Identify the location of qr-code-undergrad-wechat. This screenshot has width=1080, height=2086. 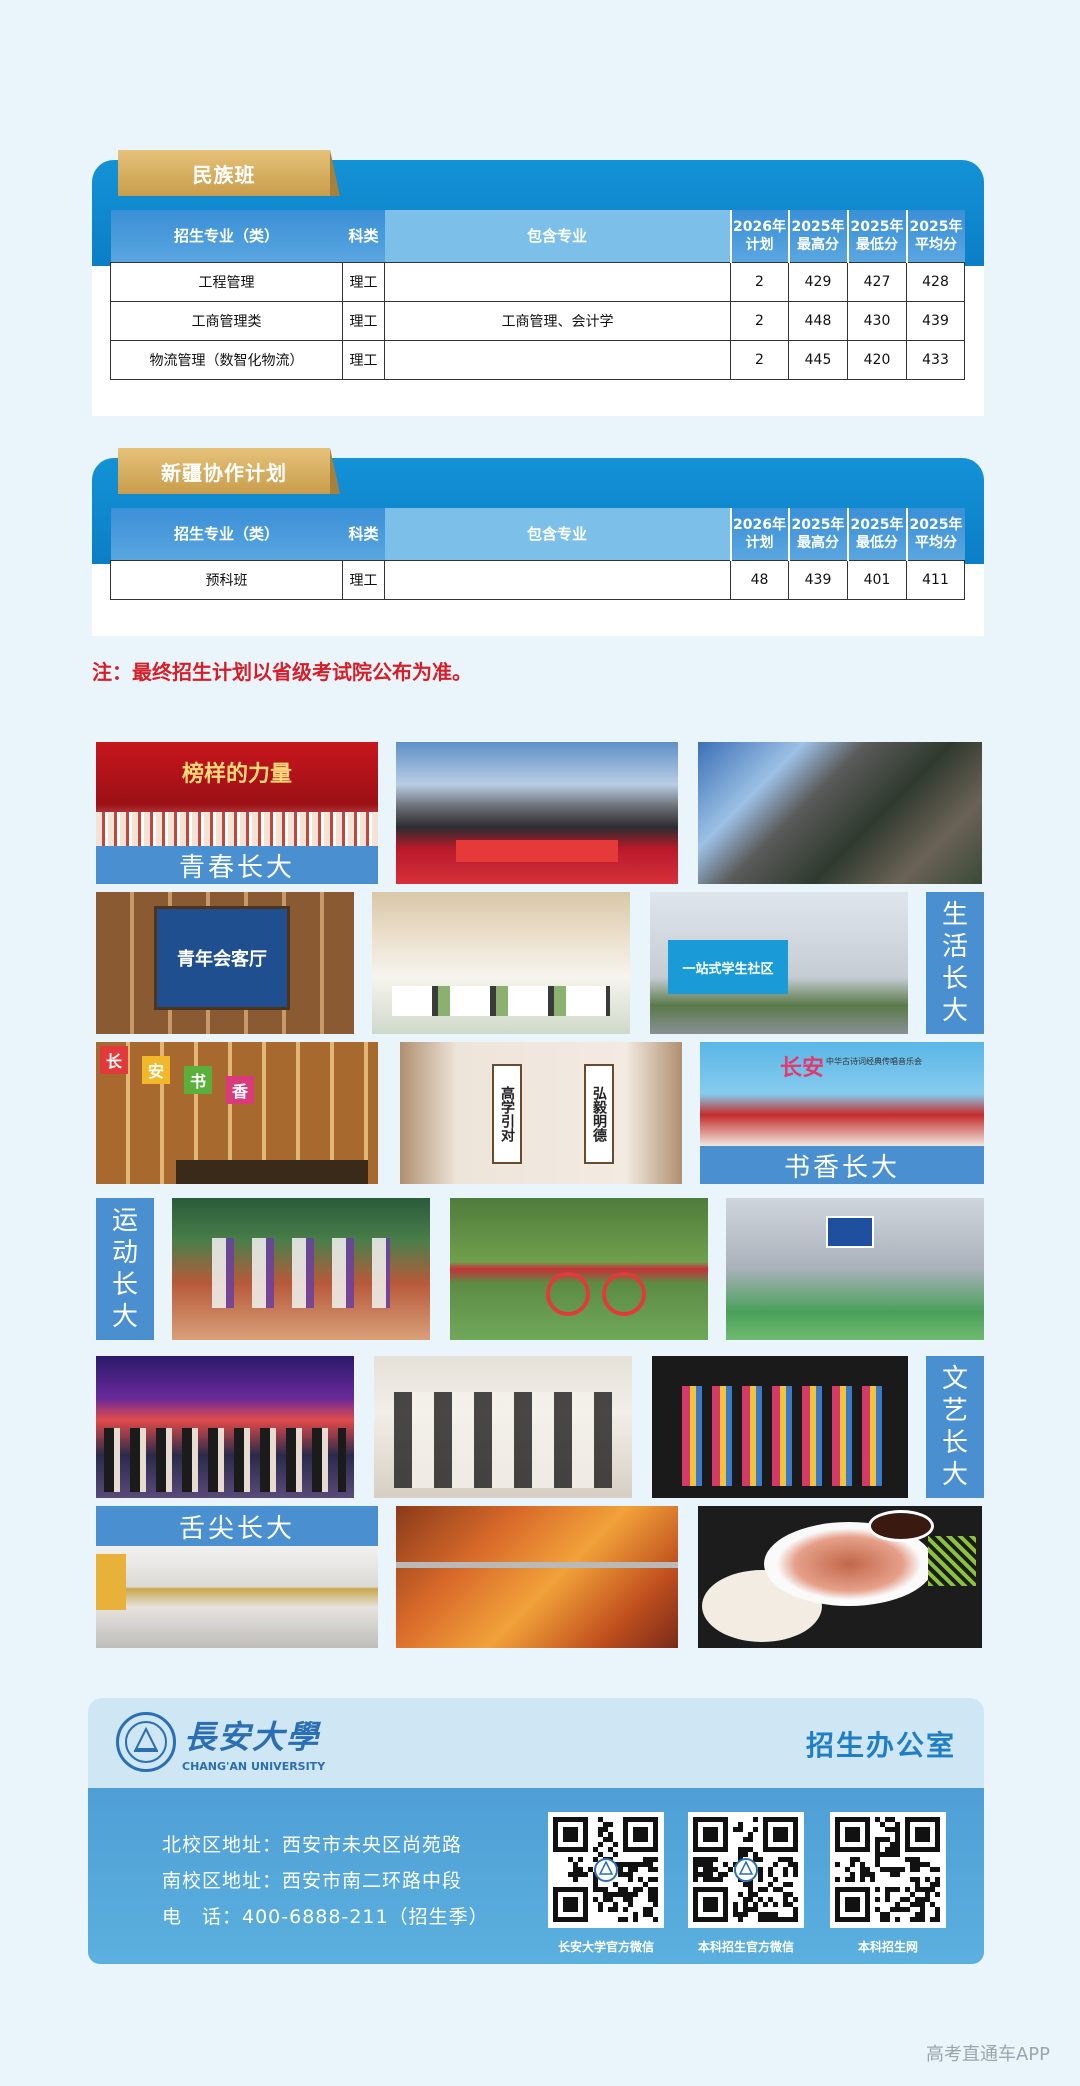
(746, 1870).